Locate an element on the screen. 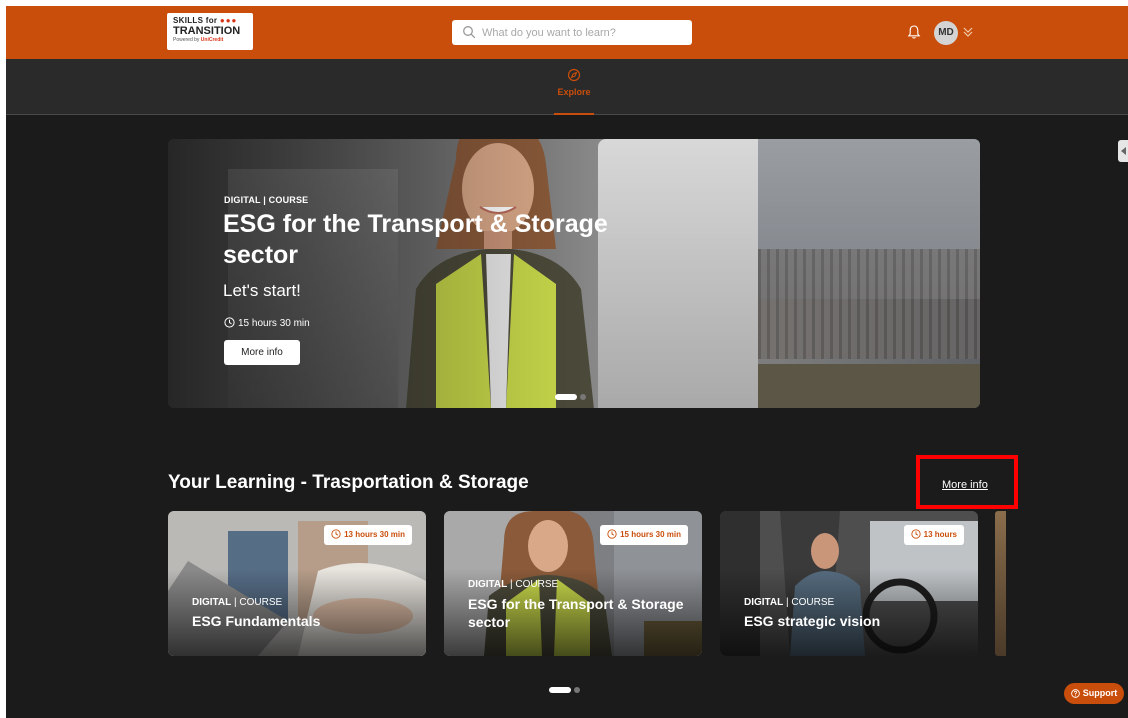 The height and width of the screenshot is (718, 1128). bell-icon is located at coordinates (914, 32).